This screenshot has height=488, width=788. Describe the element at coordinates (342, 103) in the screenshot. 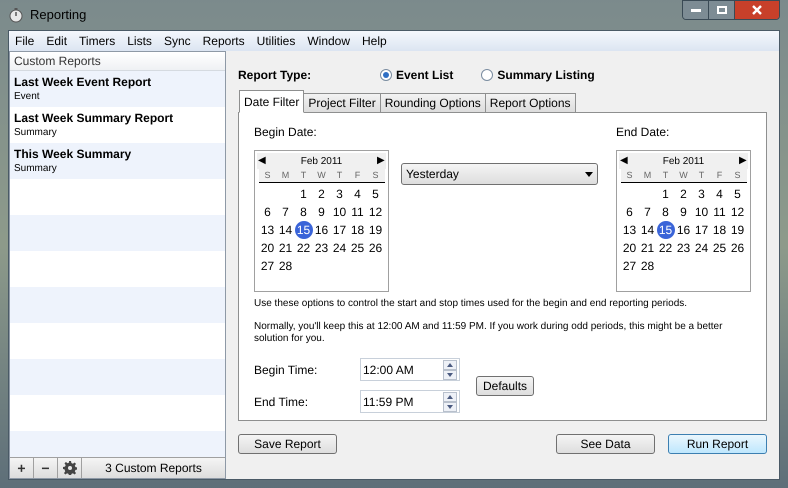

I see `tab: Project Filter` at that location.